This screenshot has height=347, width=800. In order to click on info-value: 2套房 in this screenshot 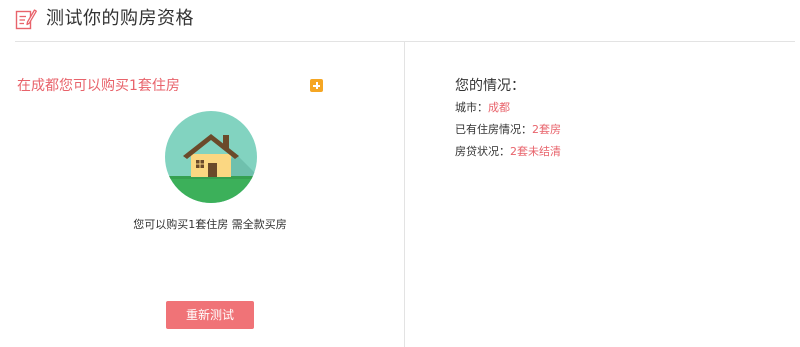, I will do `click(546, 129)`.